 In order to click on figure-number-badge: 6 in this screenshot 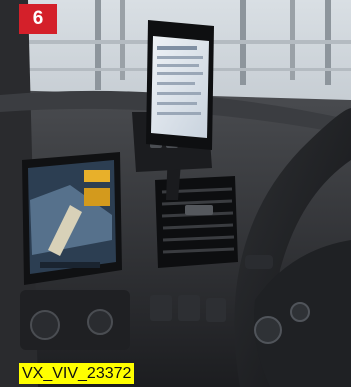, I will do `click(38, 19)`.